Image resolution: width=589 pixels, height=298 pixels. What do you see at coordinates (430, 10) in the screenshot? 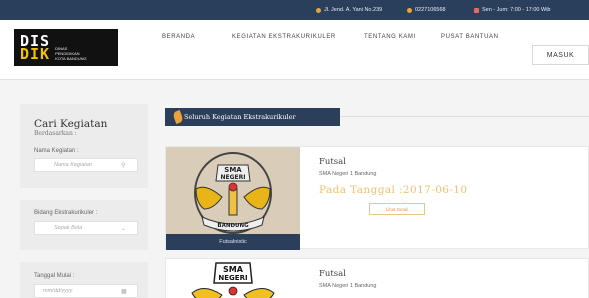
I see `phone-text: 0227106568` at bounding box center [430, 10].